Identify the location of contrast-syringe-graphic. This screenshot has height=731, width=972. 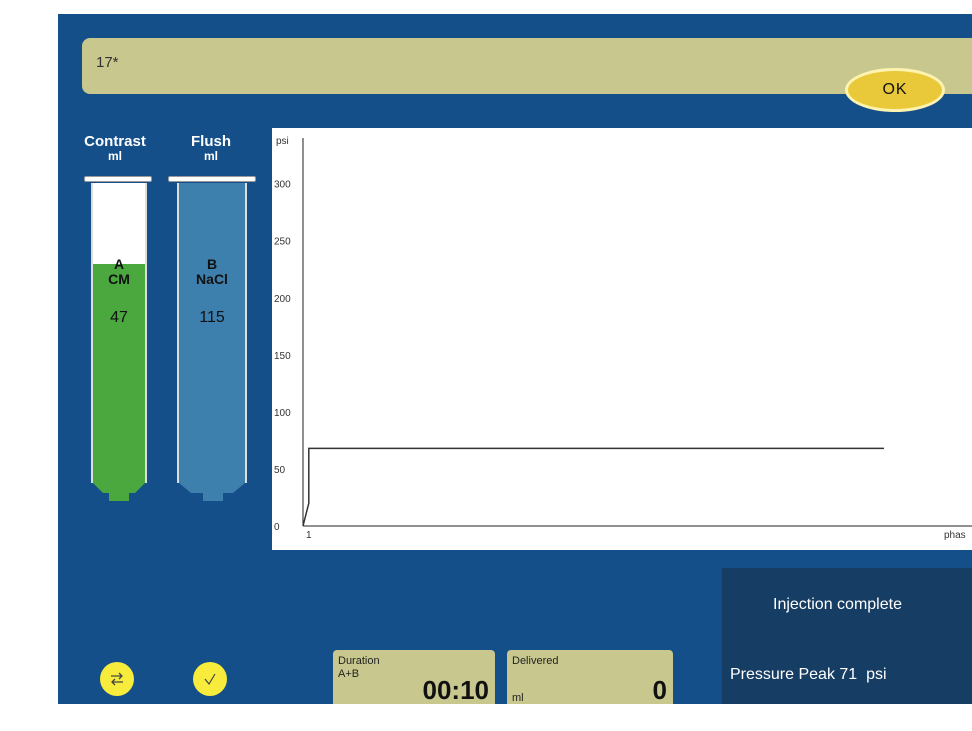
(119, 342).